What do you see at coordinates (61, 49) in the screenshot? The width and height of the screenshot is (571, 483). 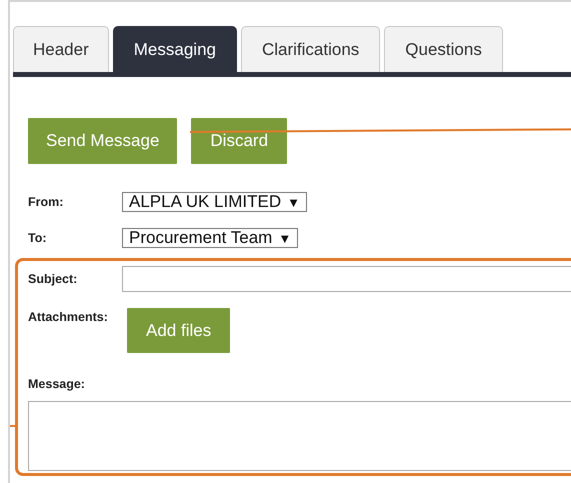 I see `tab: Header` at bounding box center [61, 49].